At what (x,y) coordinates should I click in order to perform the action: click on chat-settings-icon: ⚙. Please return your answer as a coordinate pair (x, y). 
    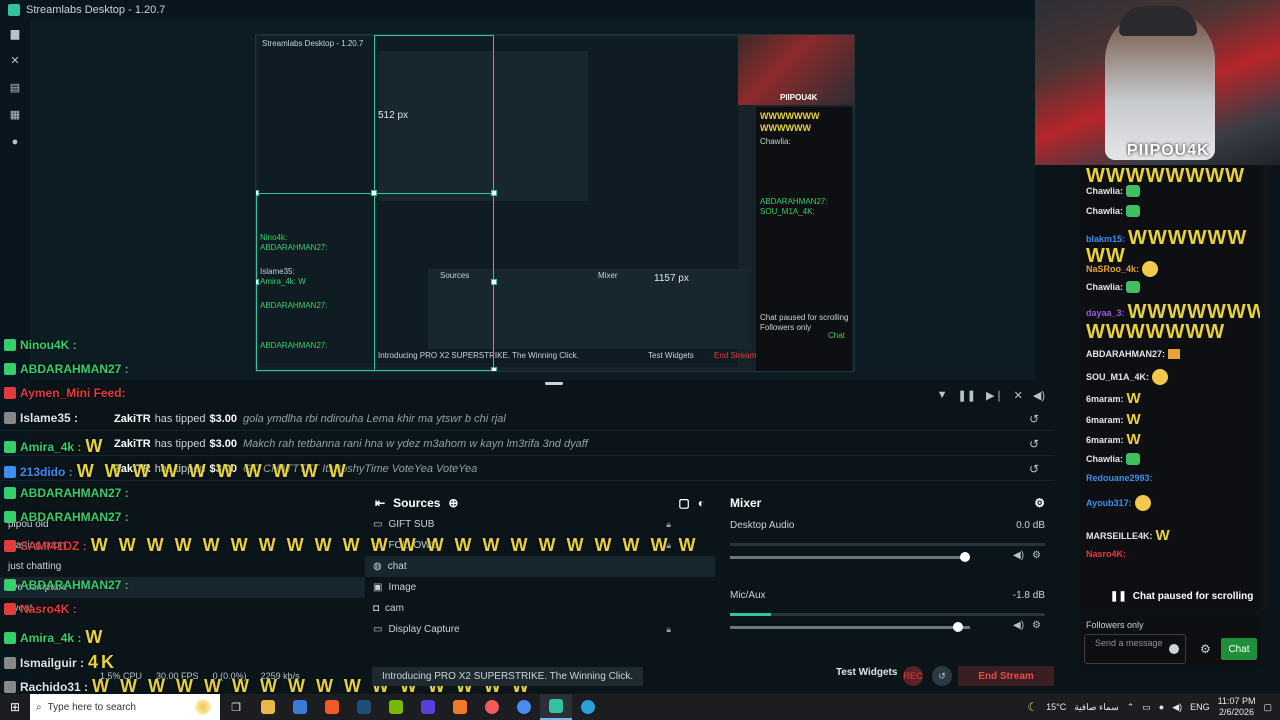
    Looking at the image, I should click on (1205, 649).